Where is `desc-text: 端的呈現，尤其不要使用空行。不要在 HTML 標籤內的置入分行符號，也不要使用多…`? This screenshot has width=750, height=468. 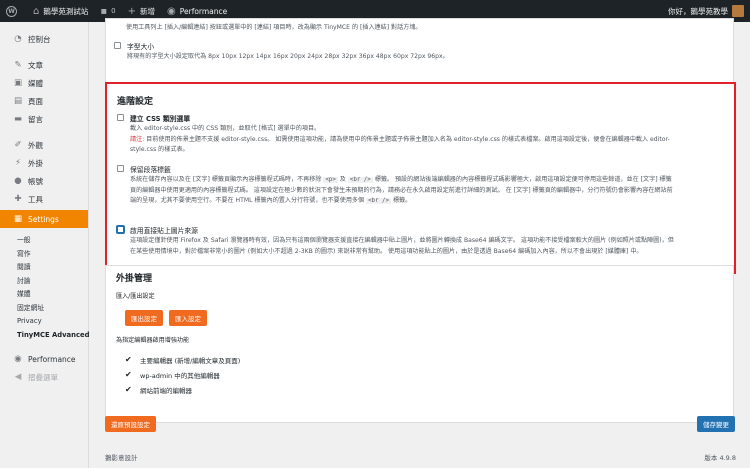 desc-text: 端的呈現，尤其不要使用空行。不要在 HTML 標籤內的置入分行符號，也不要使用多… is located at coordinates (248, 200).